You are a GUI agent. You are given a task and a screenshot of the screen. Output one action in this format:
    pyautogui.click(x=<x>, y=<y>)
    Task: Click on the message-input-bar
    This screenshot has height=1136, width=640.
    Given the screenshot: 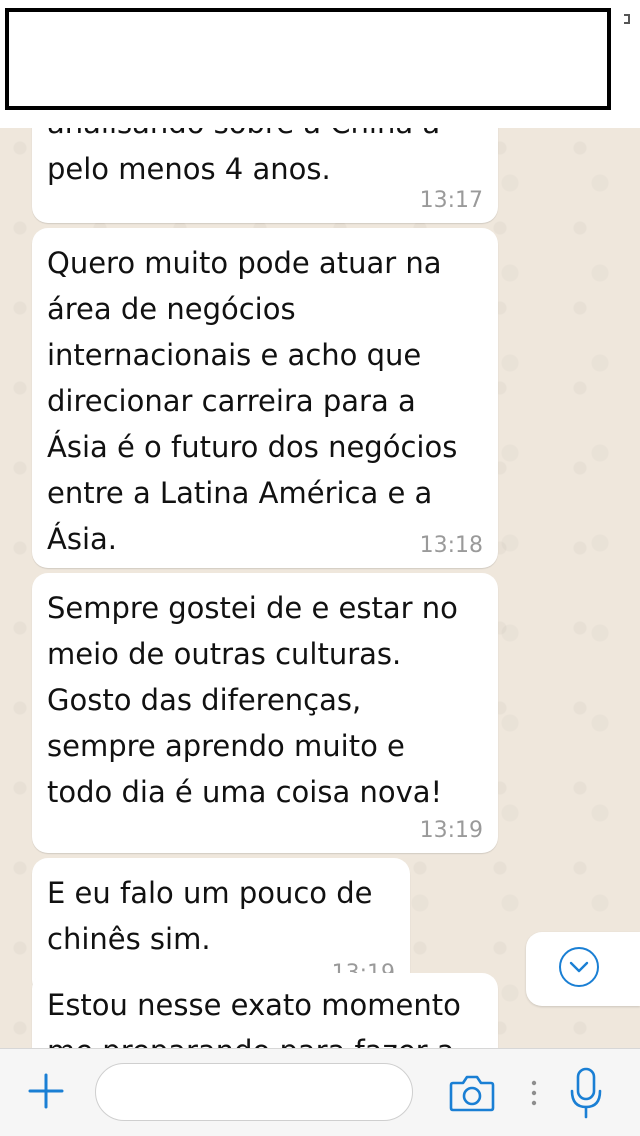 What is the action you would take?
    pyautogui.click(x=320, y=1092)
    